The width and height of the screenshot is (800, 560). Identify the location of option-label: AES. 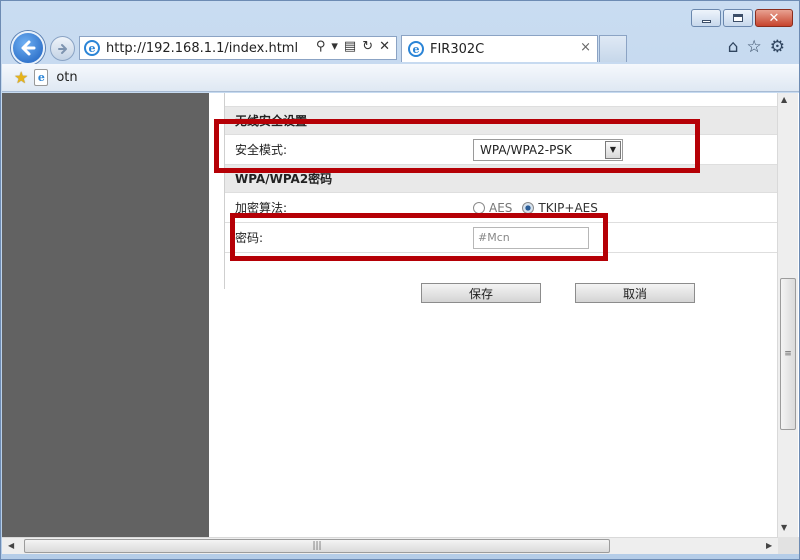
(501, 207).